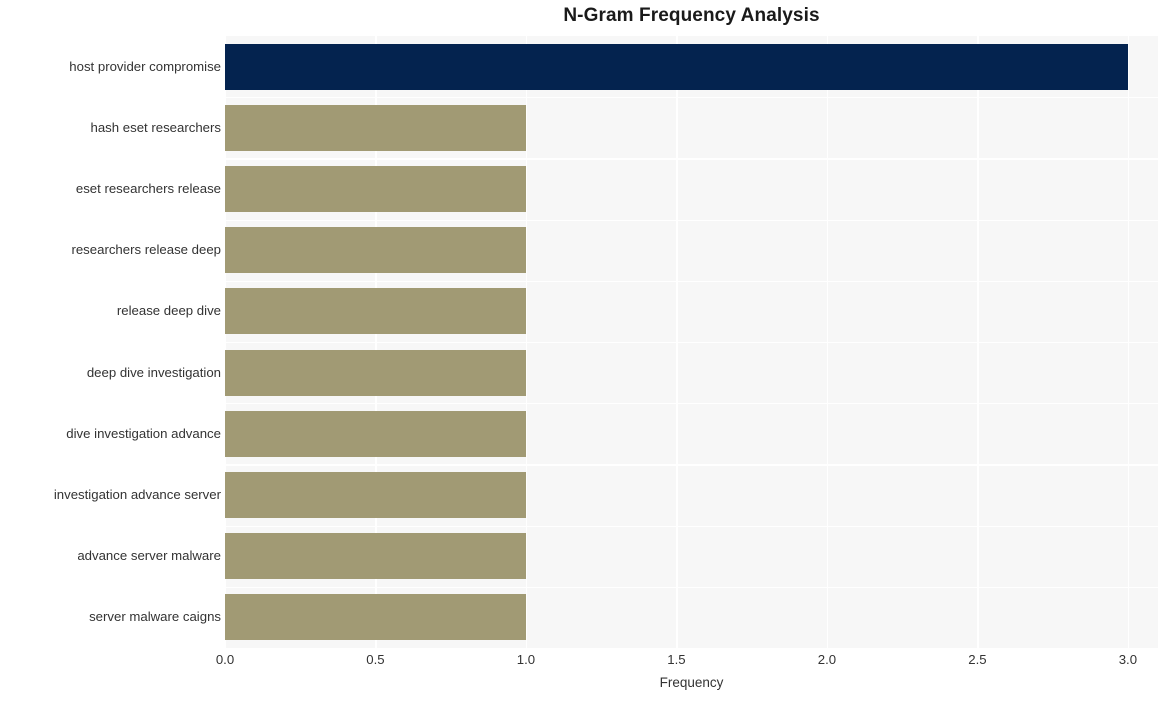 The image size is (1166, 701). Describe the element at coordinates (977, 659) in the screenshot. I see `x-axis-tick-label: 2.5` at that location.